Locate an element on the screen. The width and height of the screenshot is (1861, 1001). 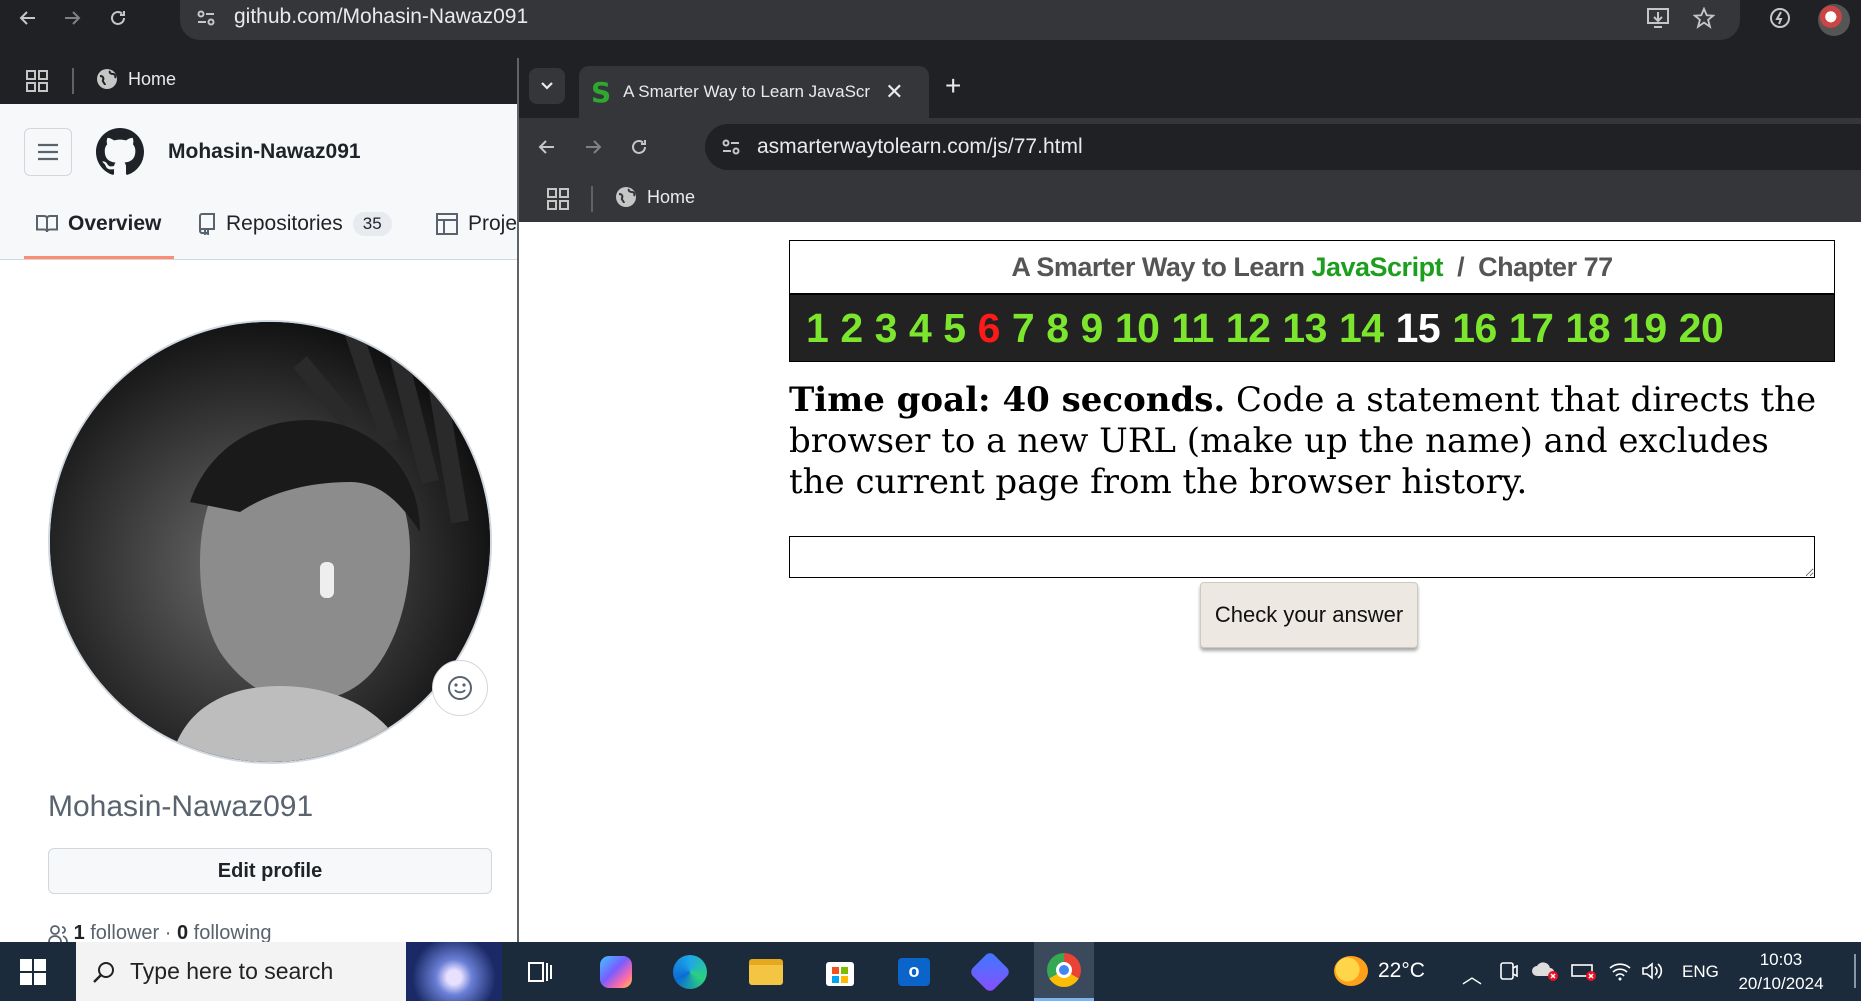
tab-repositories: Repositories 35 is located at coordinates (295, 224).